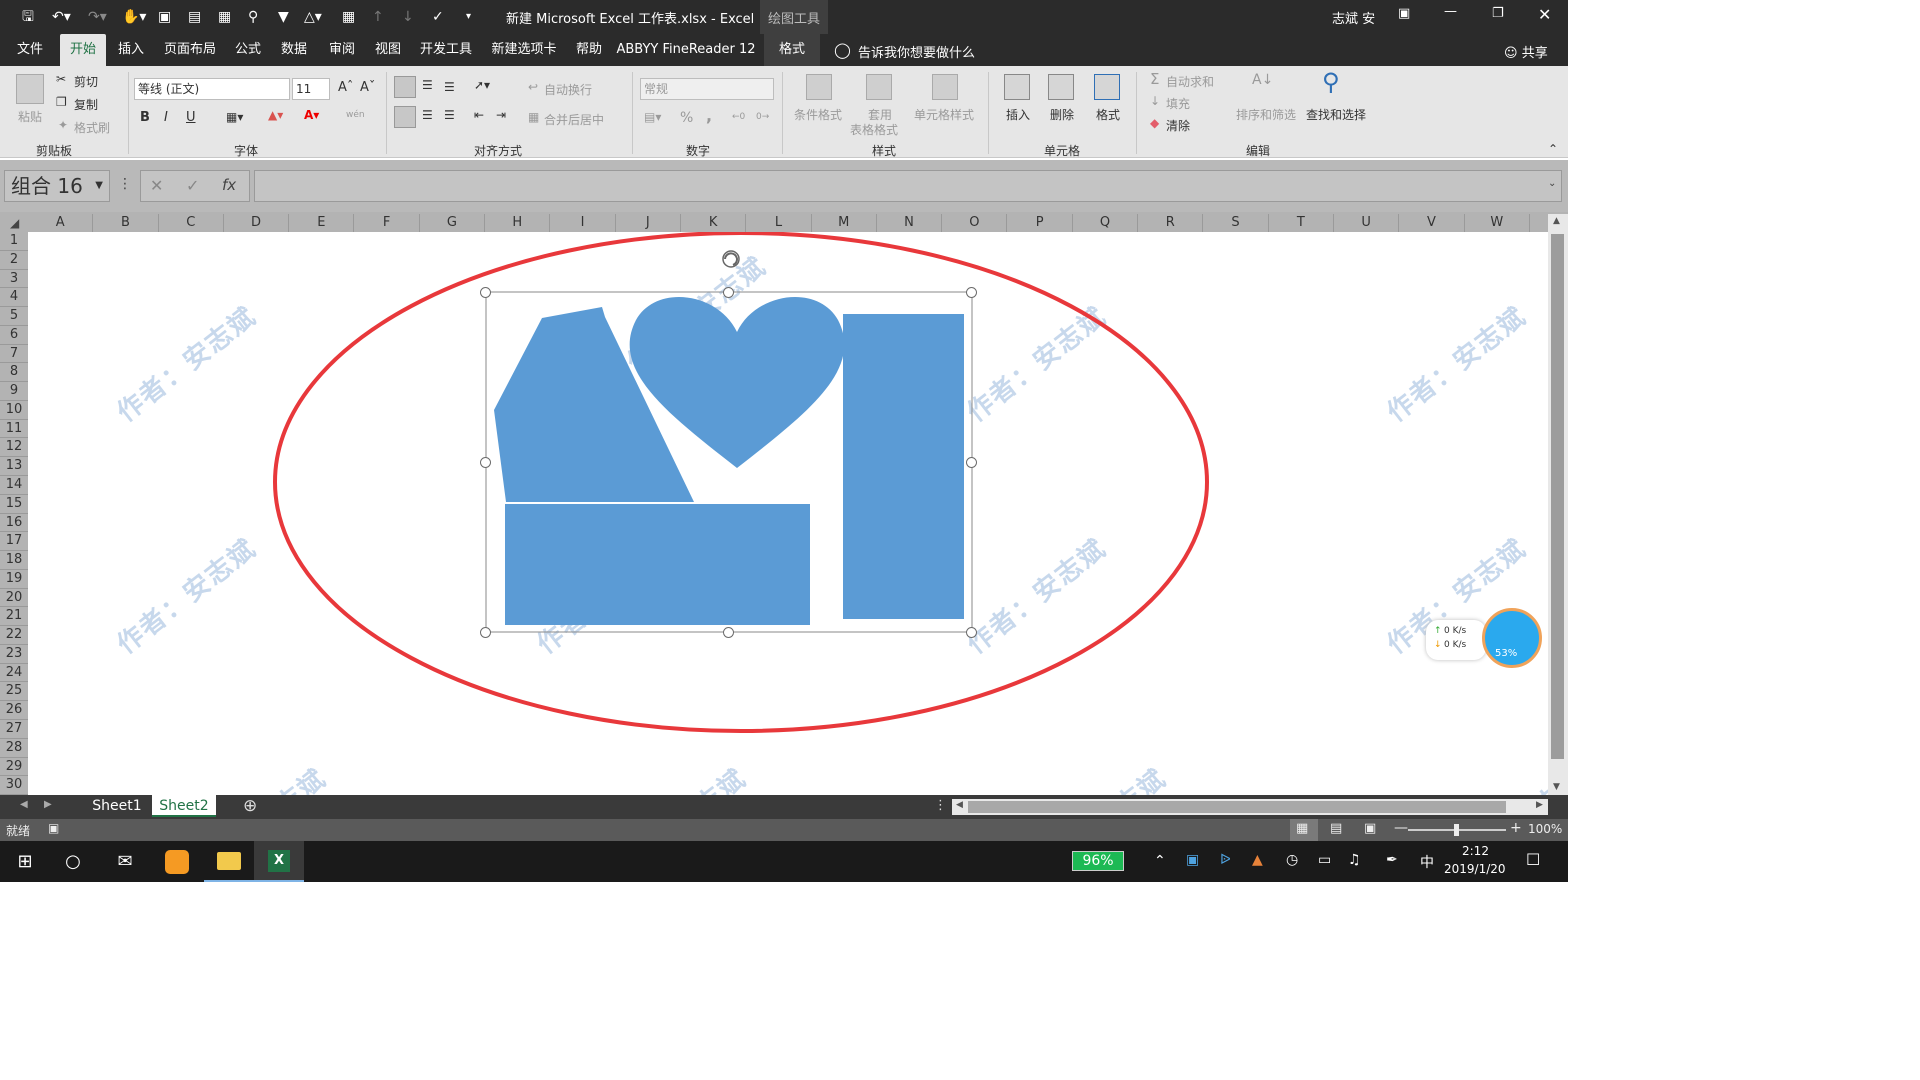 This screenshot has height=1080, width=1920. Describe the element at coordinates (14, 654) in the screenshot. I see `row-header: 23` at that location.